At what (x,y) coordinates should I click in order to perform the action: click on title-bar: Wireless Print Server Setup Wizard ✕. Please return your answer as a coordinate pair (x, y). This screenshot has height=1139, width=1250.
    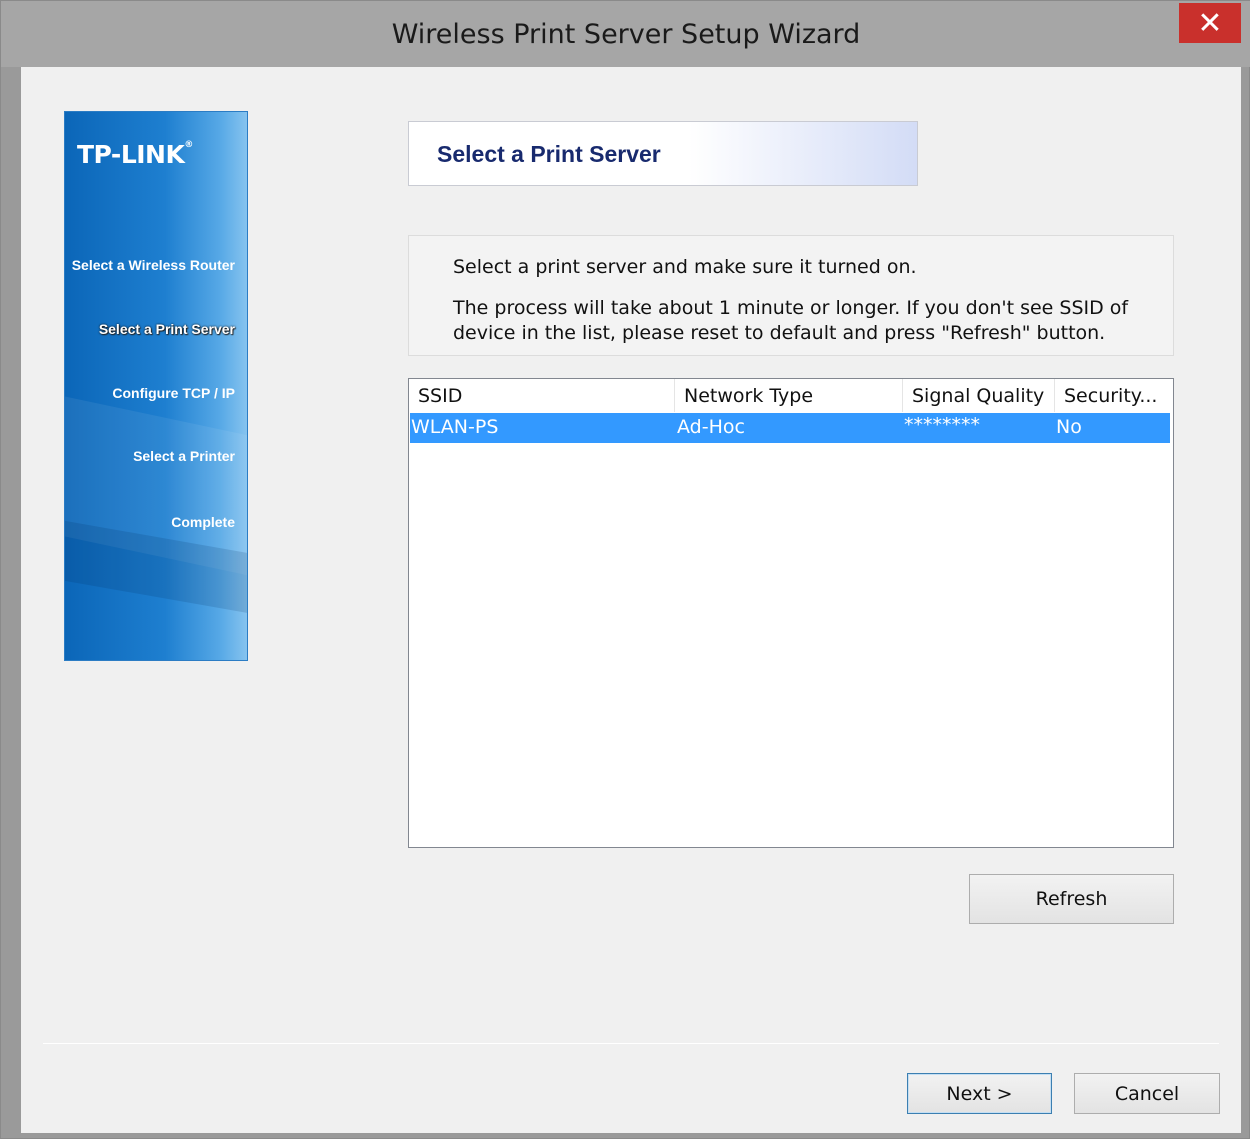
    Looking at the image, I should click on (625, 34).